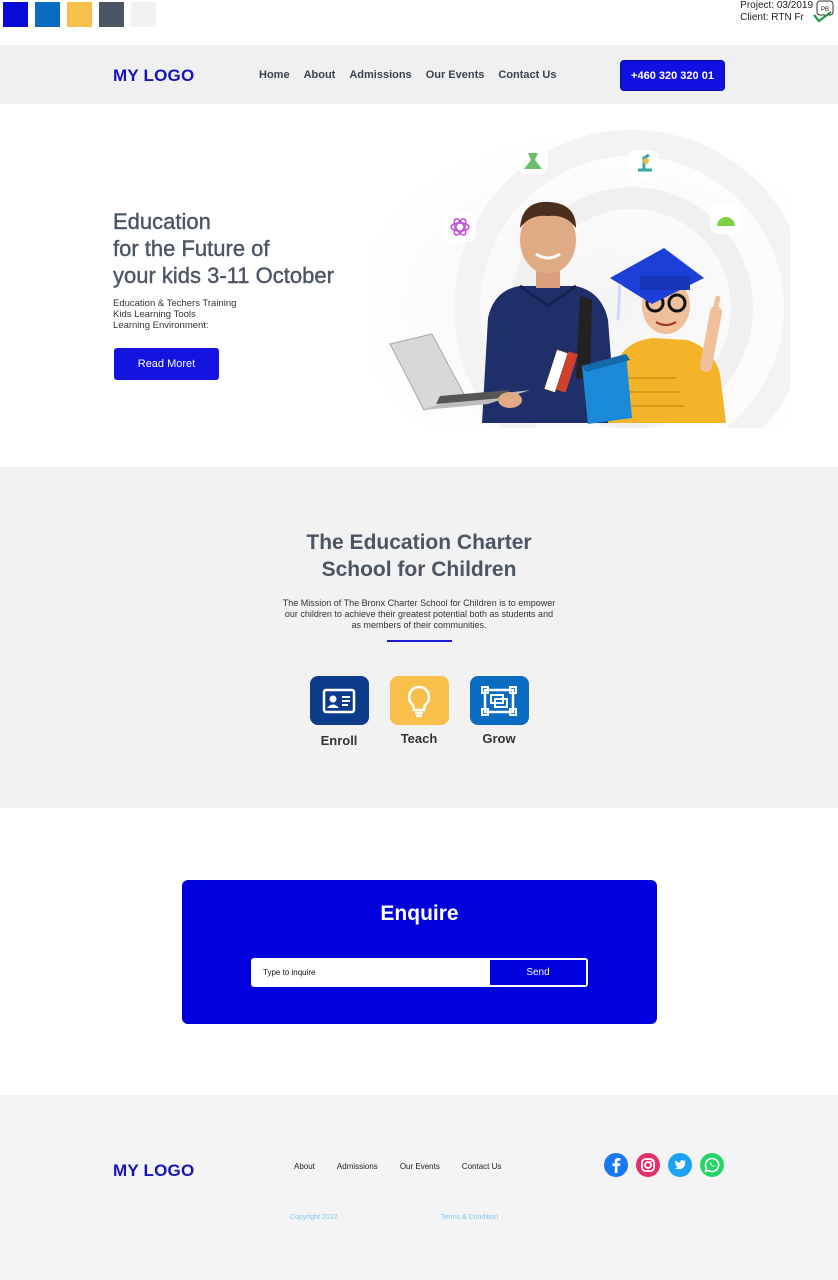 This screenshot has height=1280, width=838. What do you see at coordinates (538, 972) in the screenshot?
I see `send-button: Send` at bounding box center [538, 972].